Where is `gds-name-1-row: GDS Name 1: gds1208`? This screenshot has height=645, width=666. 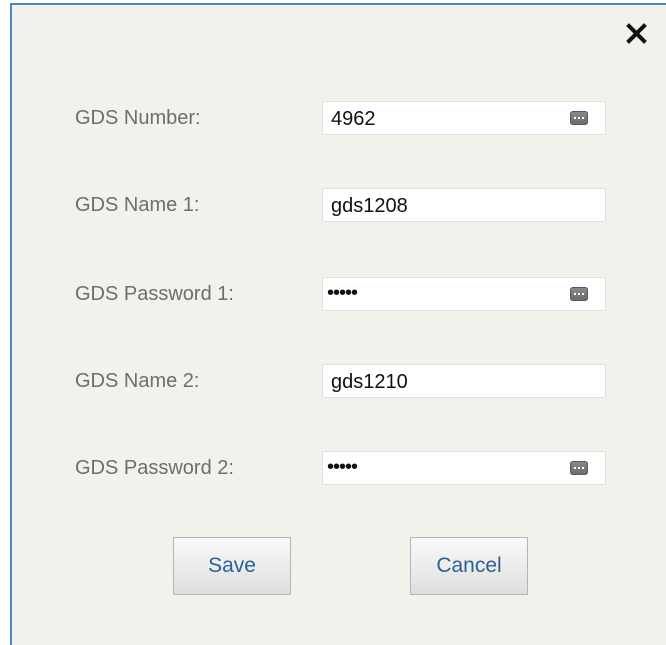 gds-name-1-row: GDS Name 1: gds1208 is located at coordinates (339, 205).